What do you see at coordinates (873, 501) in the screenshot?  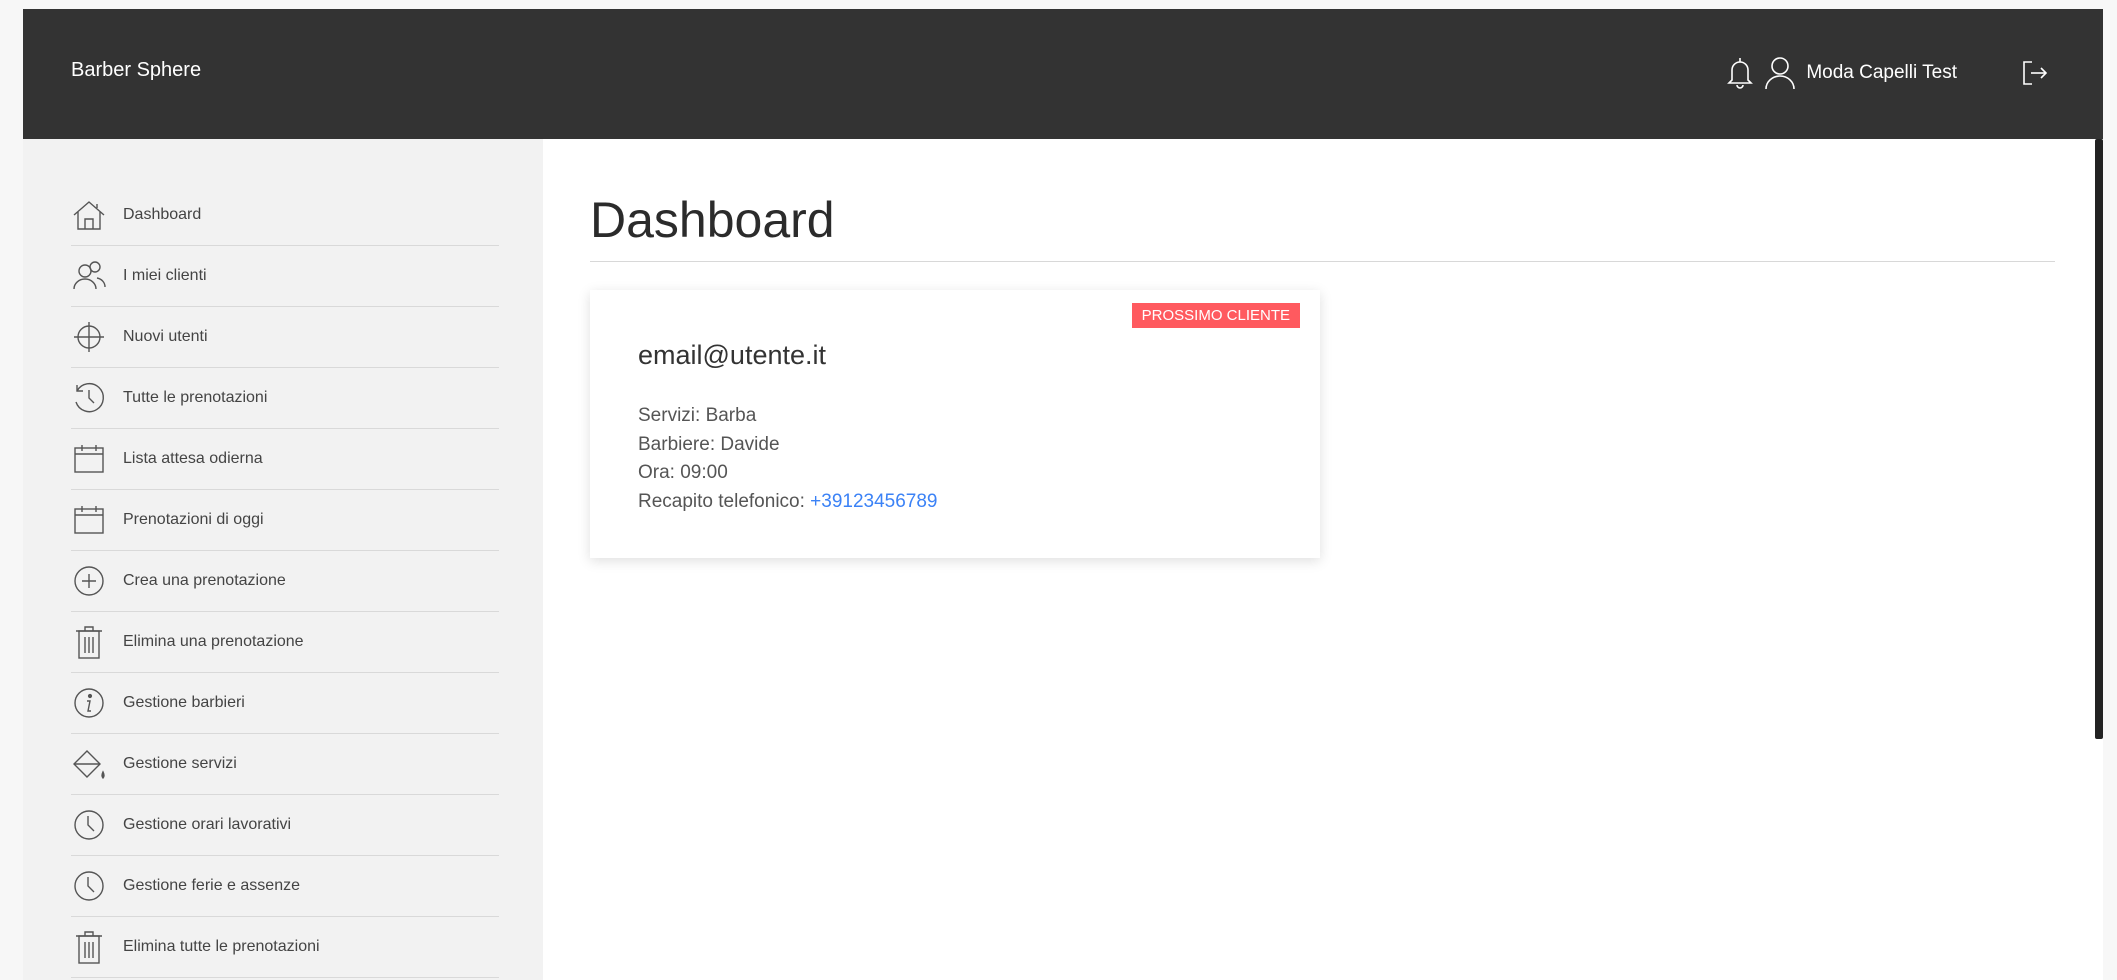 I see `phone-link: +39123456789` at bounding box center [873, 501].